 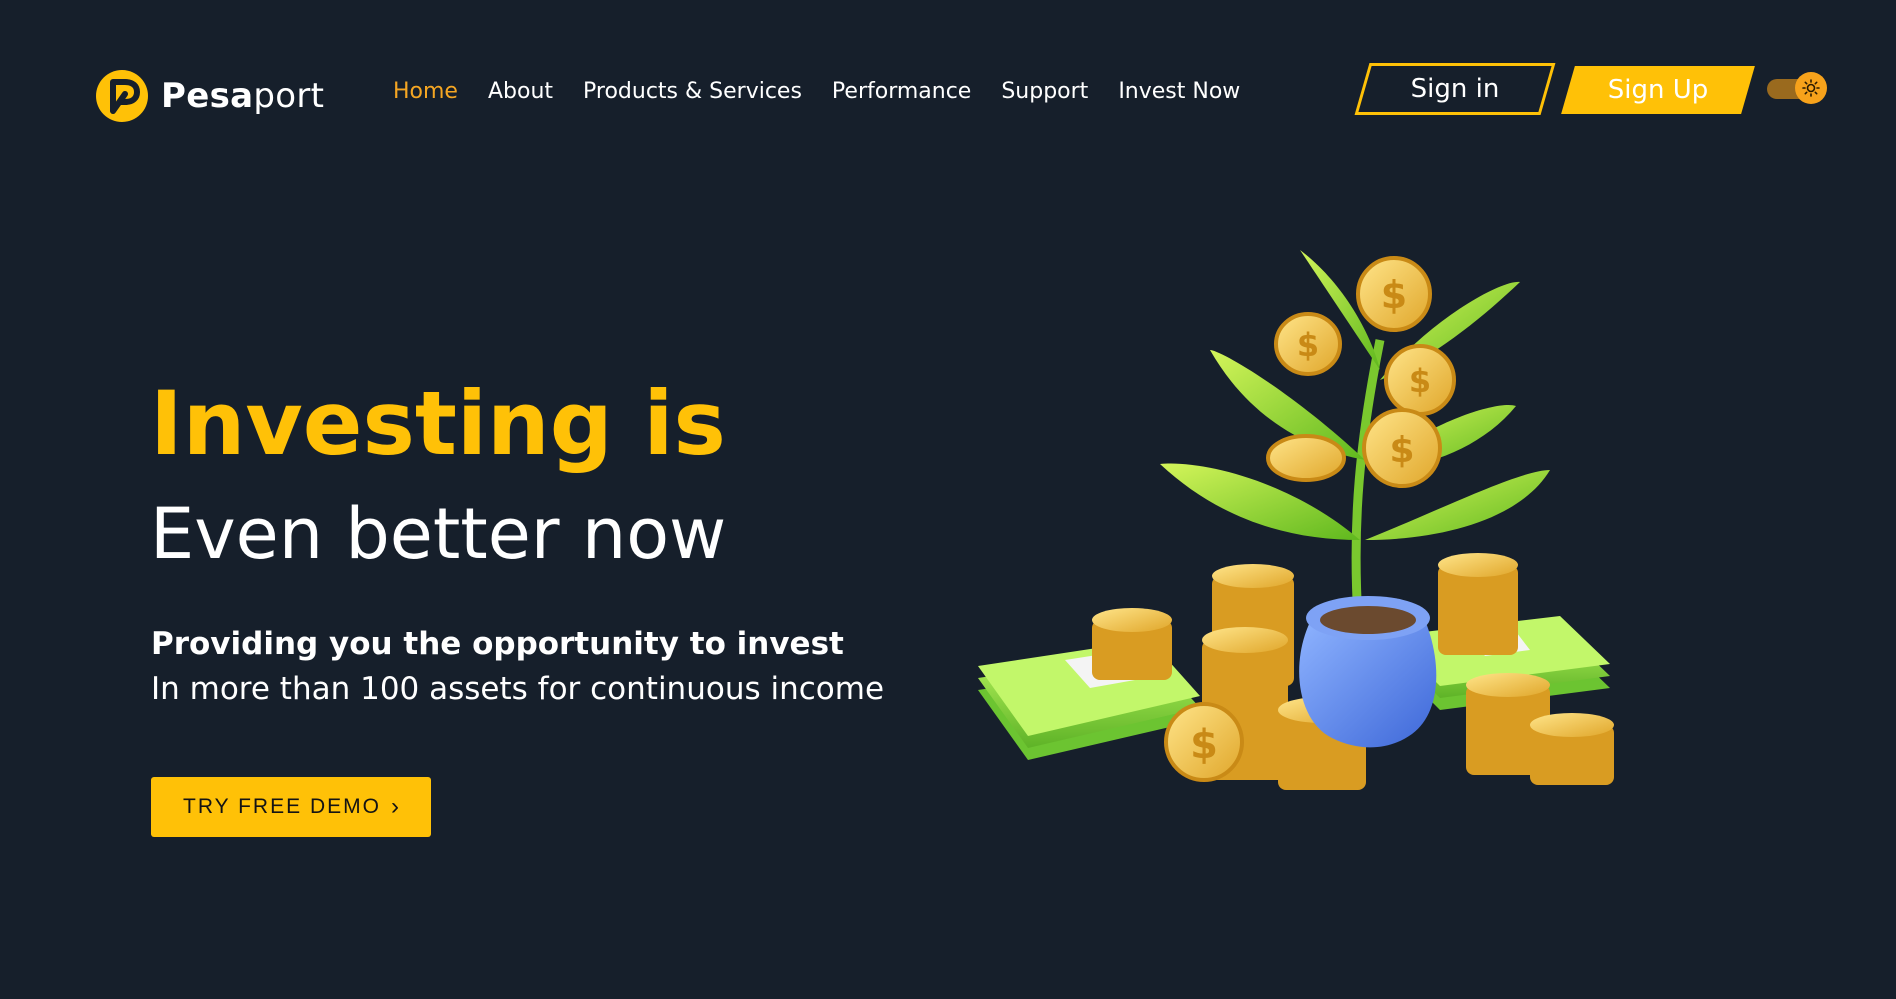 What do you see at coordinates (1368, 672) in the screenshot?
I see `plant-pot` at bounding box center [1368, 672].